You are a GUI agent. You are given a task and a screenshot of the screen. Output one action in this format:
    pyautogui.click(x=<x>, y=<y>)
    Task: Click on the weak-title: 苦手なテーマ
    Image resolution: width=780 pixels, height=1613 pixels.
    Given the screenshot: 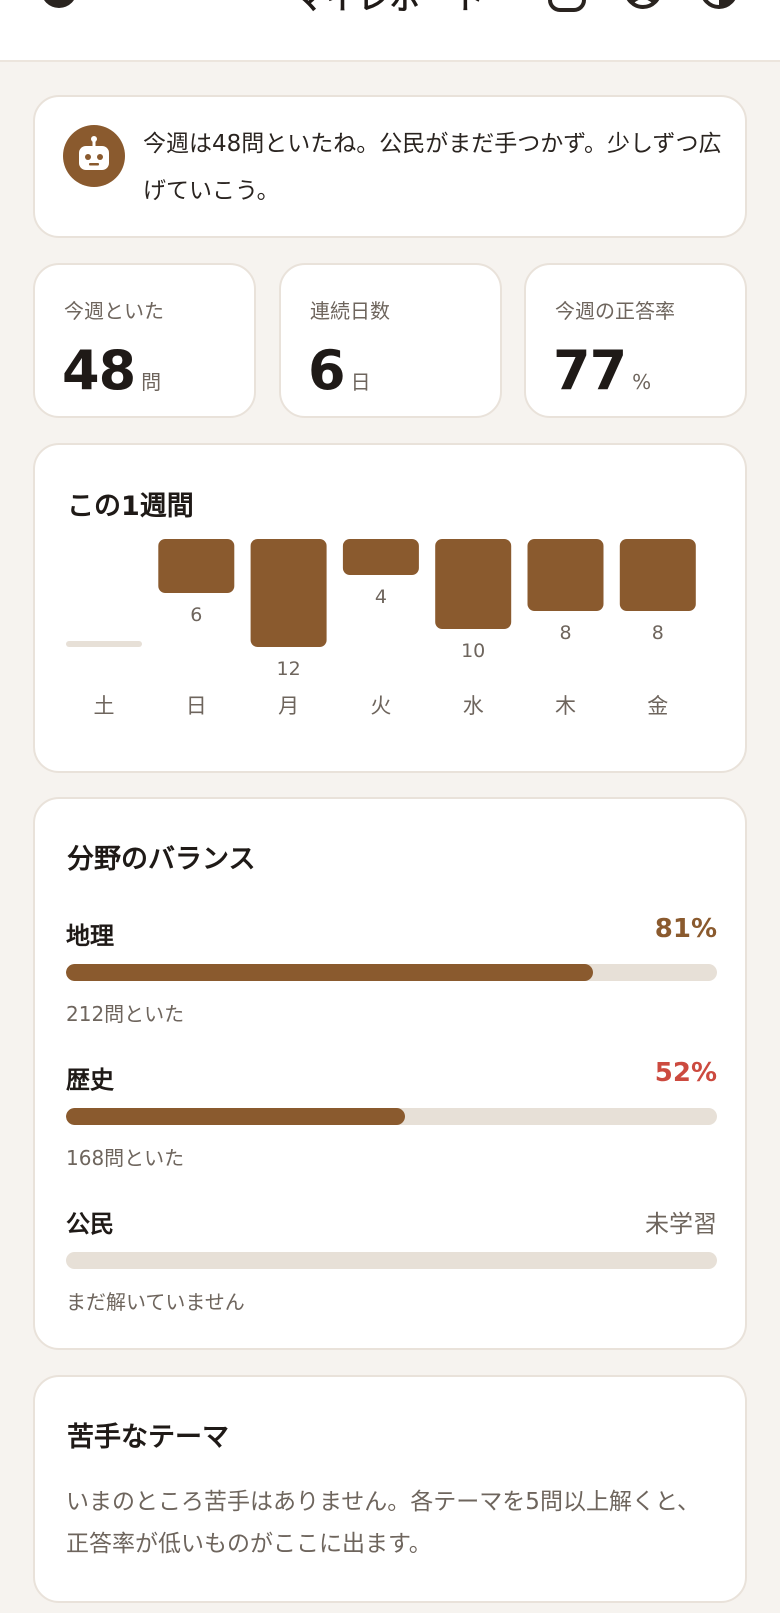 What is the action you would take?
    pyautogui.click(x=148, y=1437)
    